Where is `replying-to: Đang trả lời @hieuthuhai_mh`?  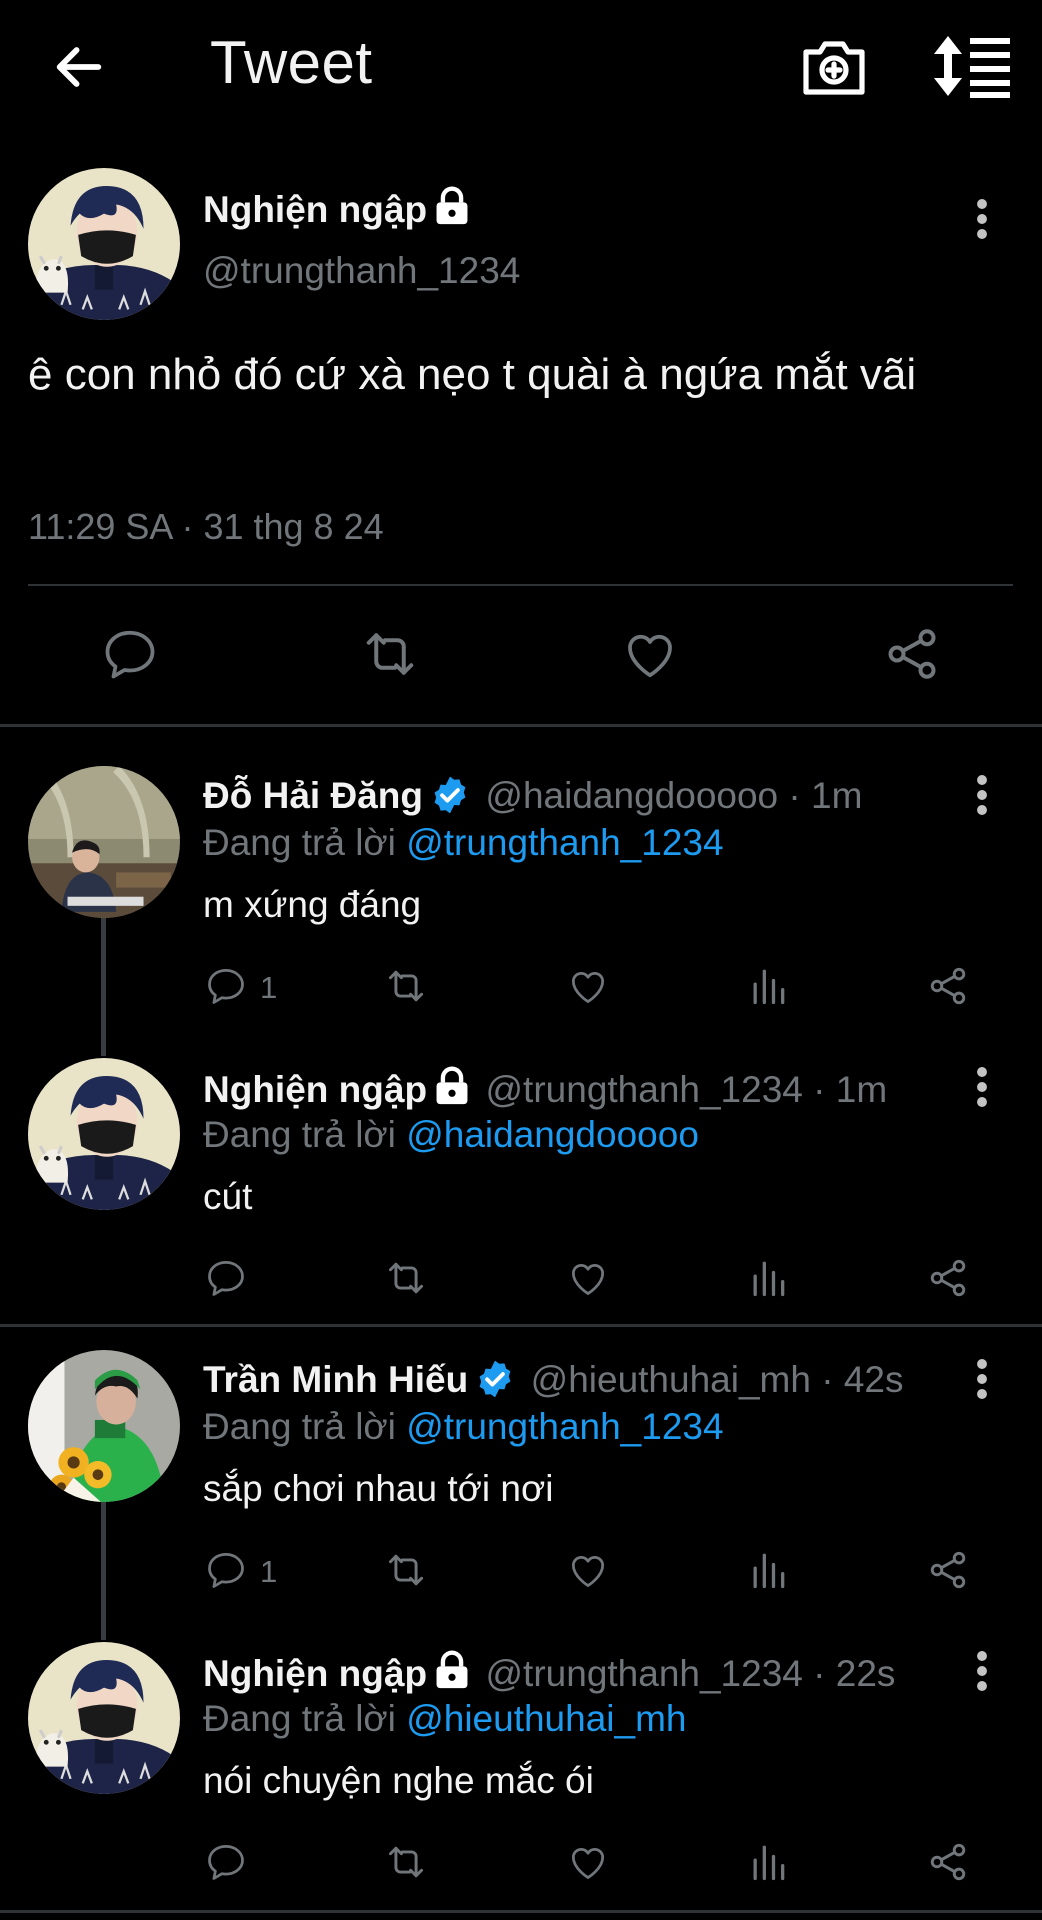 replying-to: Đang trả lời @hieuthuhai_mh is located at coordinates (445, 1719).